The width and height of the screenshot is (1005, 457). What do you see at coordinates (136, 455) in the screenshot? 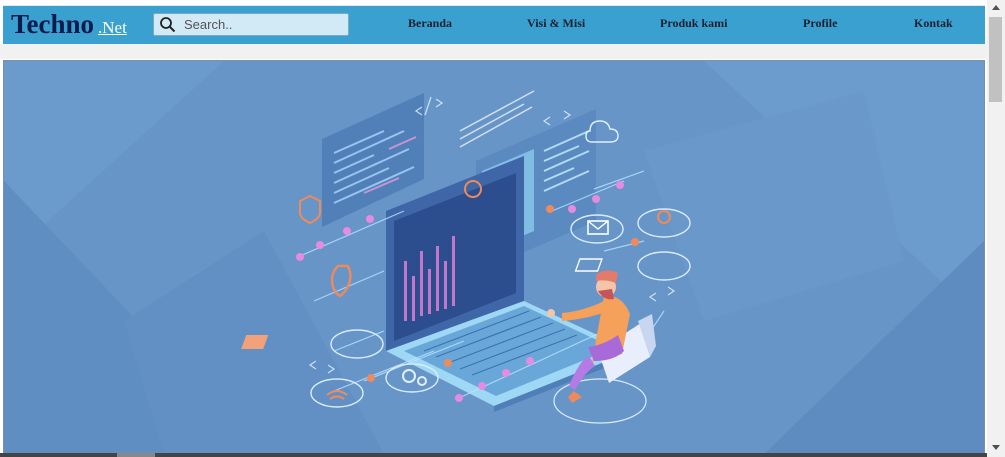
I see `horizontal-scrollbar-thumb` at bounding box center [136, 455].